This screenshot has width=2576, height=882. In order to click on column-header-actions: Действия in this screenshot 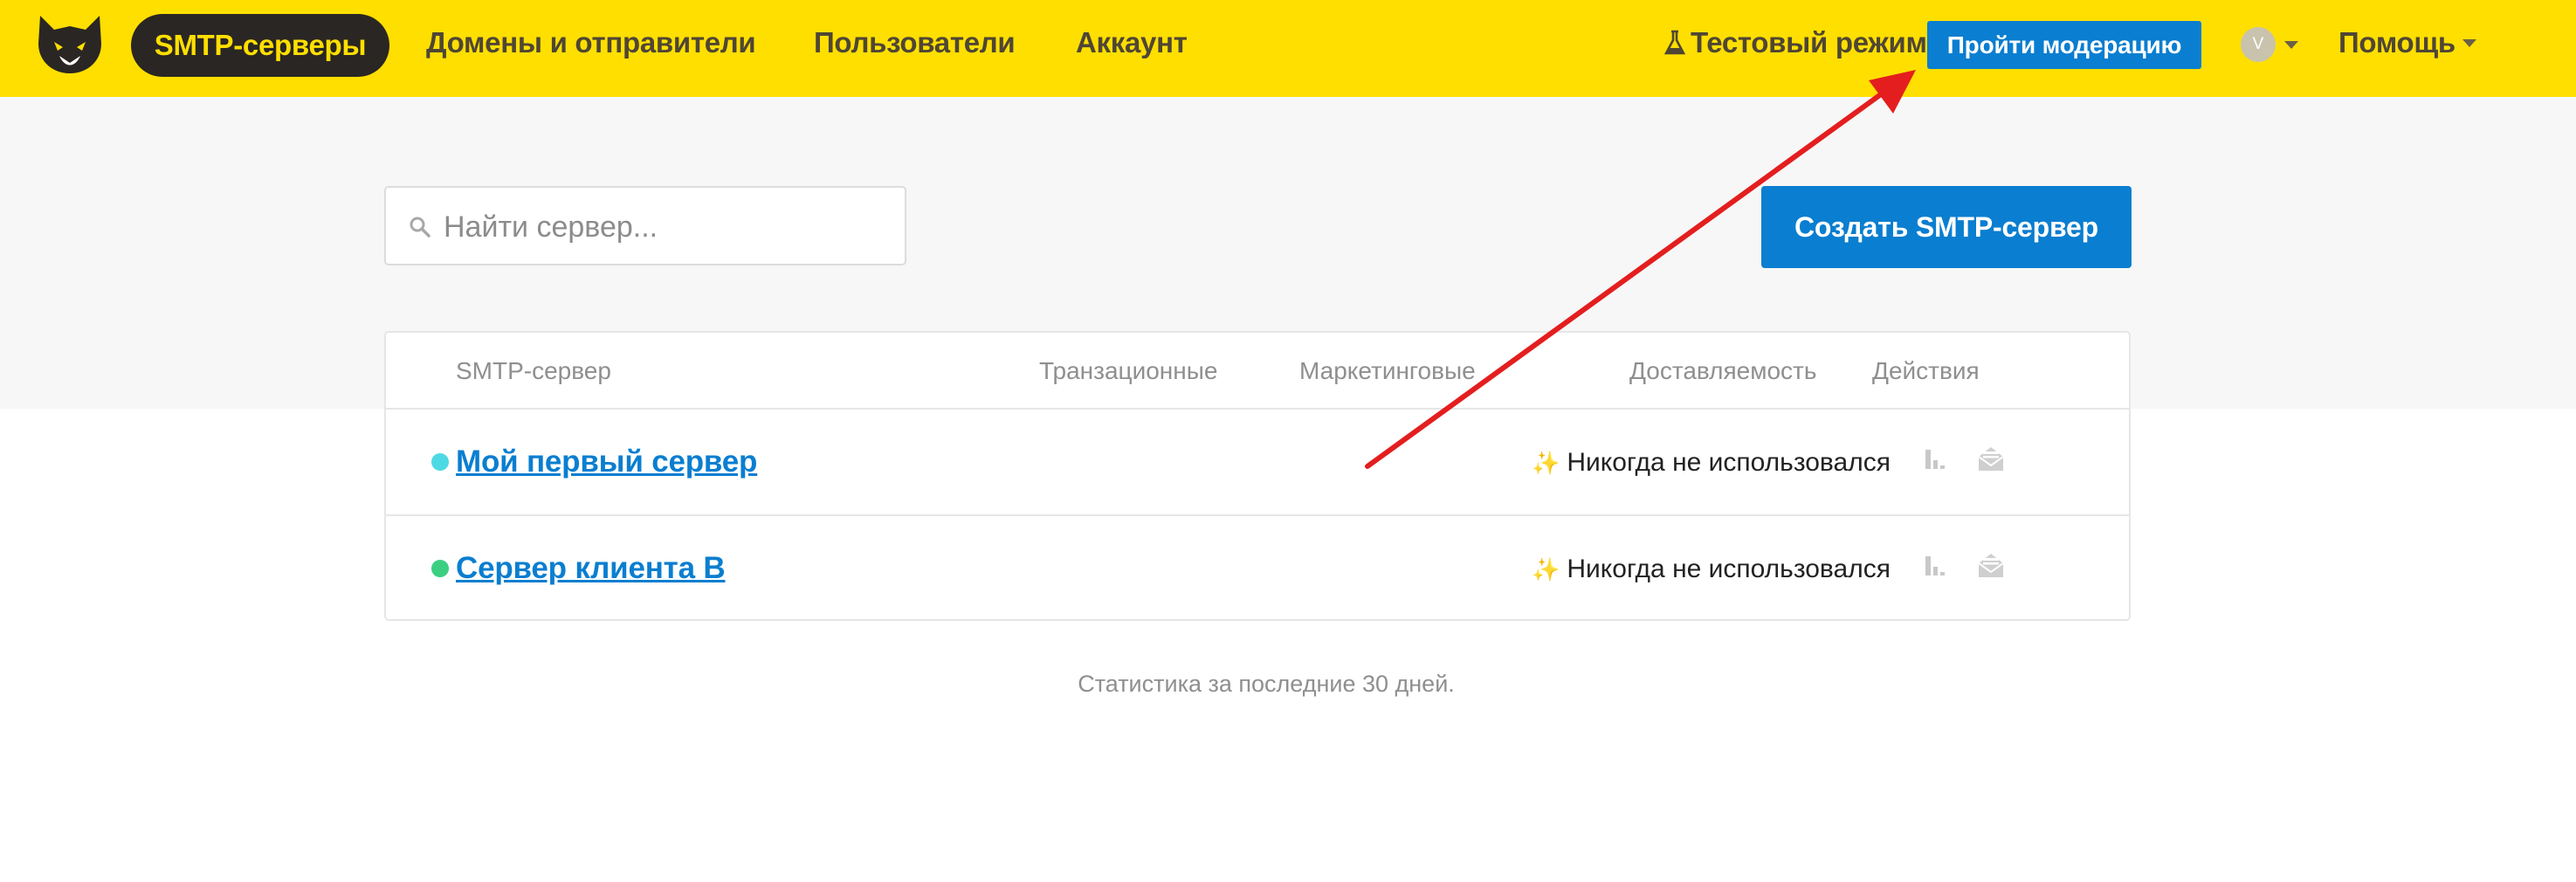, I will do `click(1926, 371)`.